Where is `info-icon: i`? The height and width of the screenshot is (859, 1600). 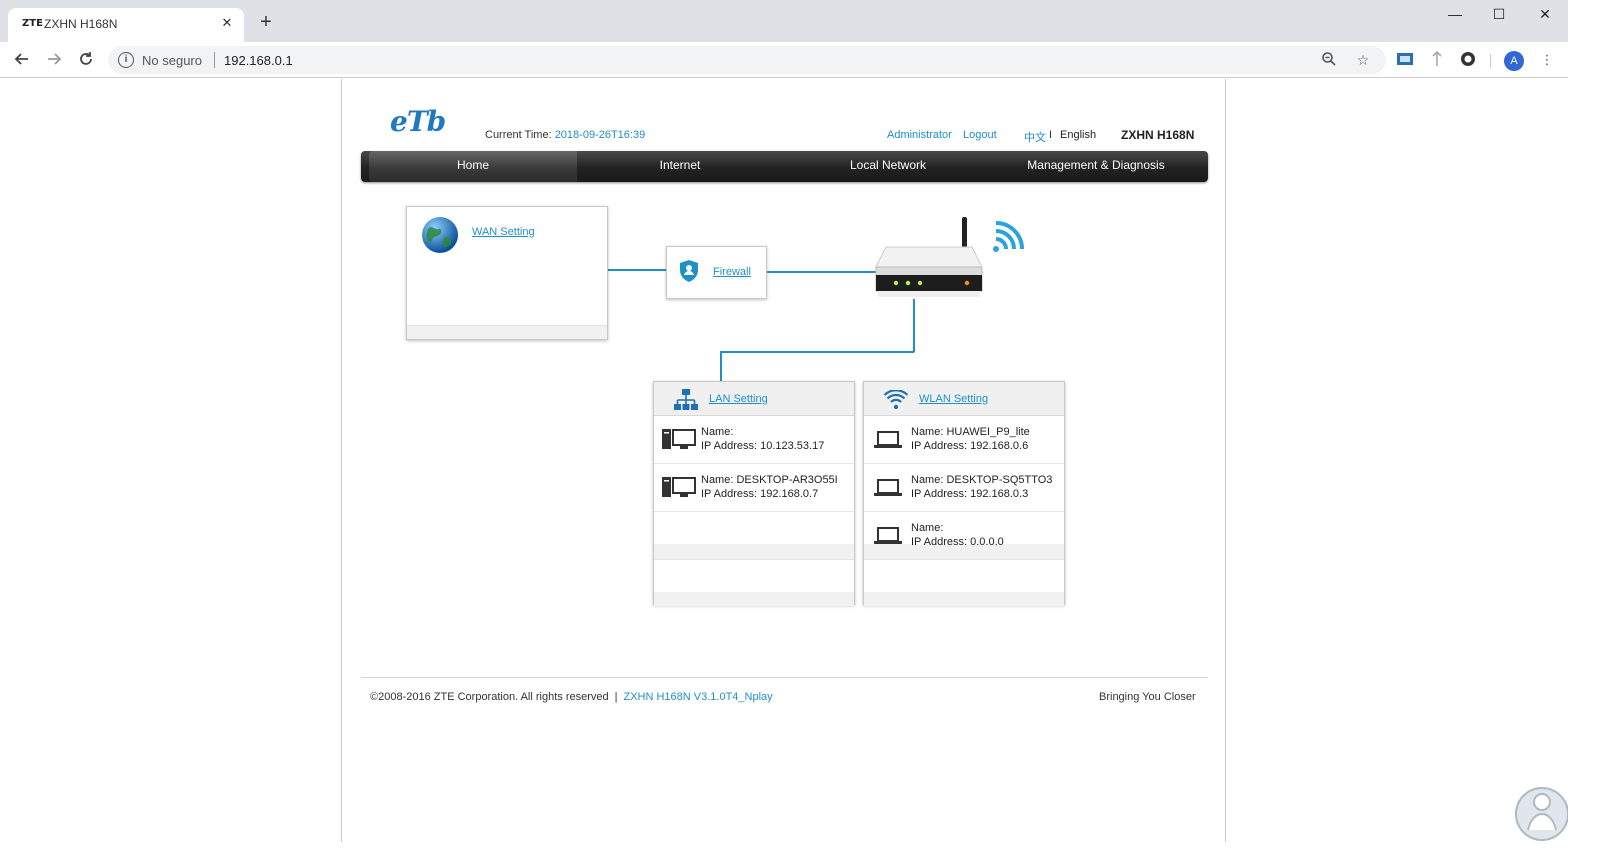
info-icon: i is located at coordinates (126, 60).